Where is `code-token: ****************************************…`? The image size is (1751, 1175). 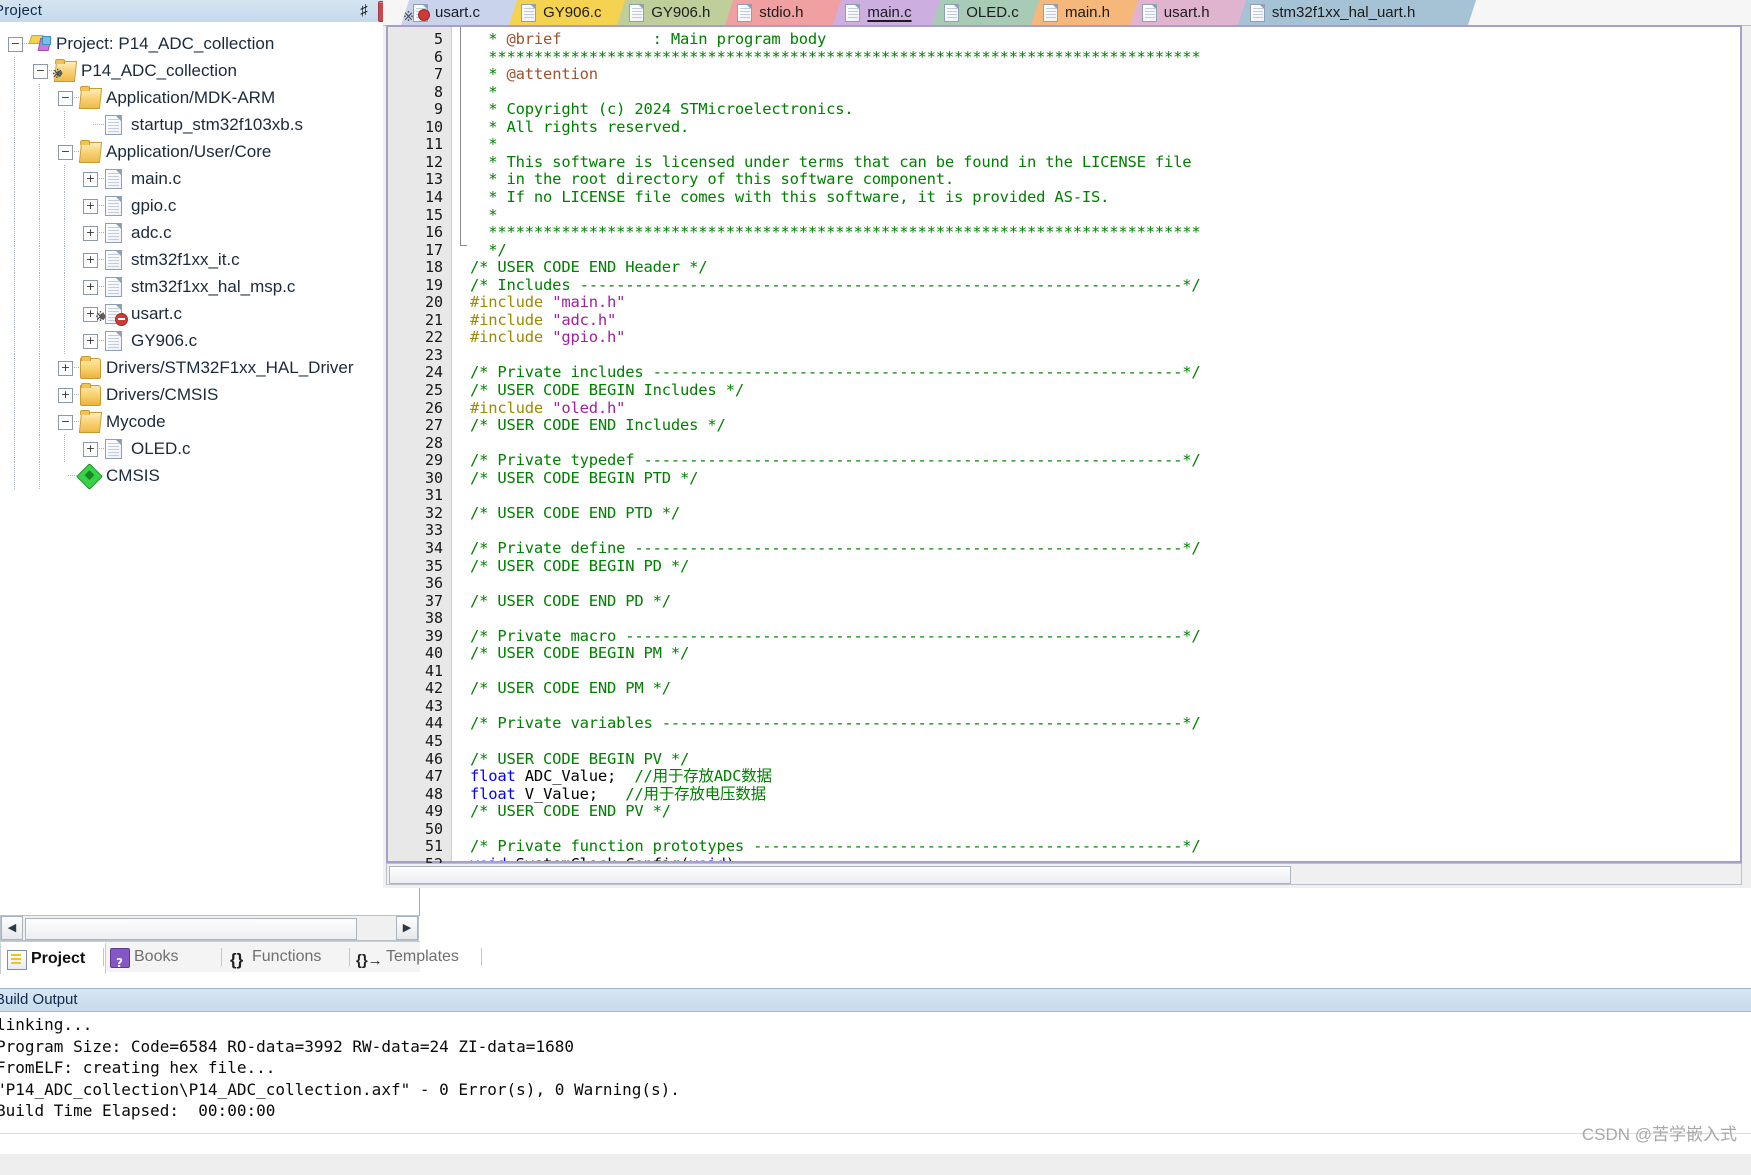
code-token: ****************************************… is located at coordinates (835, 56).